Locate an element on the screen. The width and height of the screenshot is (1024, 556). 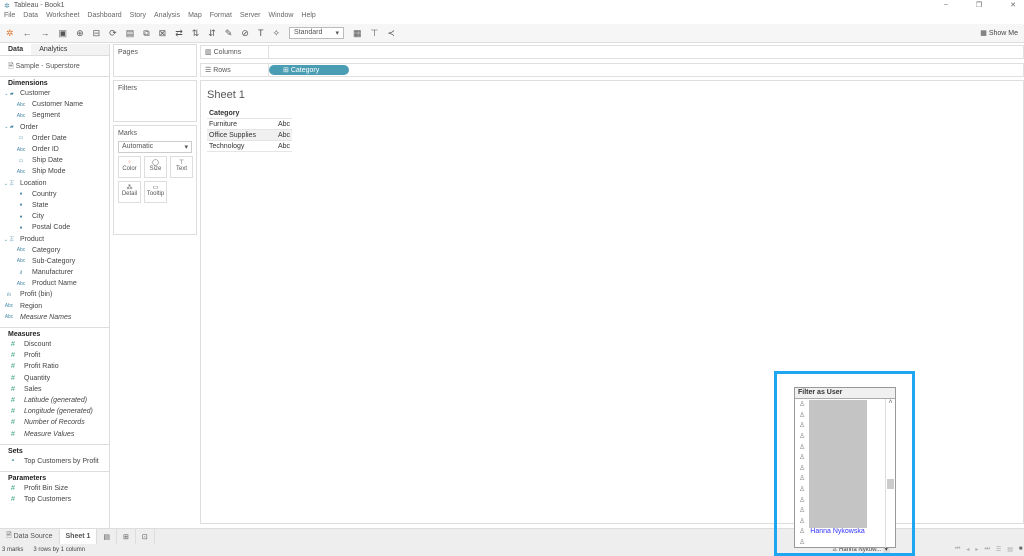
field-item: ● City is located at coordinates (54, 216).